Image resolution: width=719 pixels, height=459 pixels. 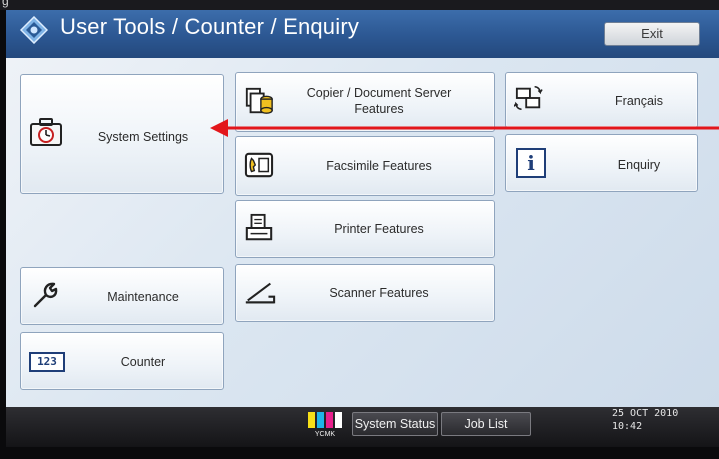 What do you see at coordinates (259, 100) in the screenshot?
I see `copier-document-server-icon` at bounding box center [259, 100].